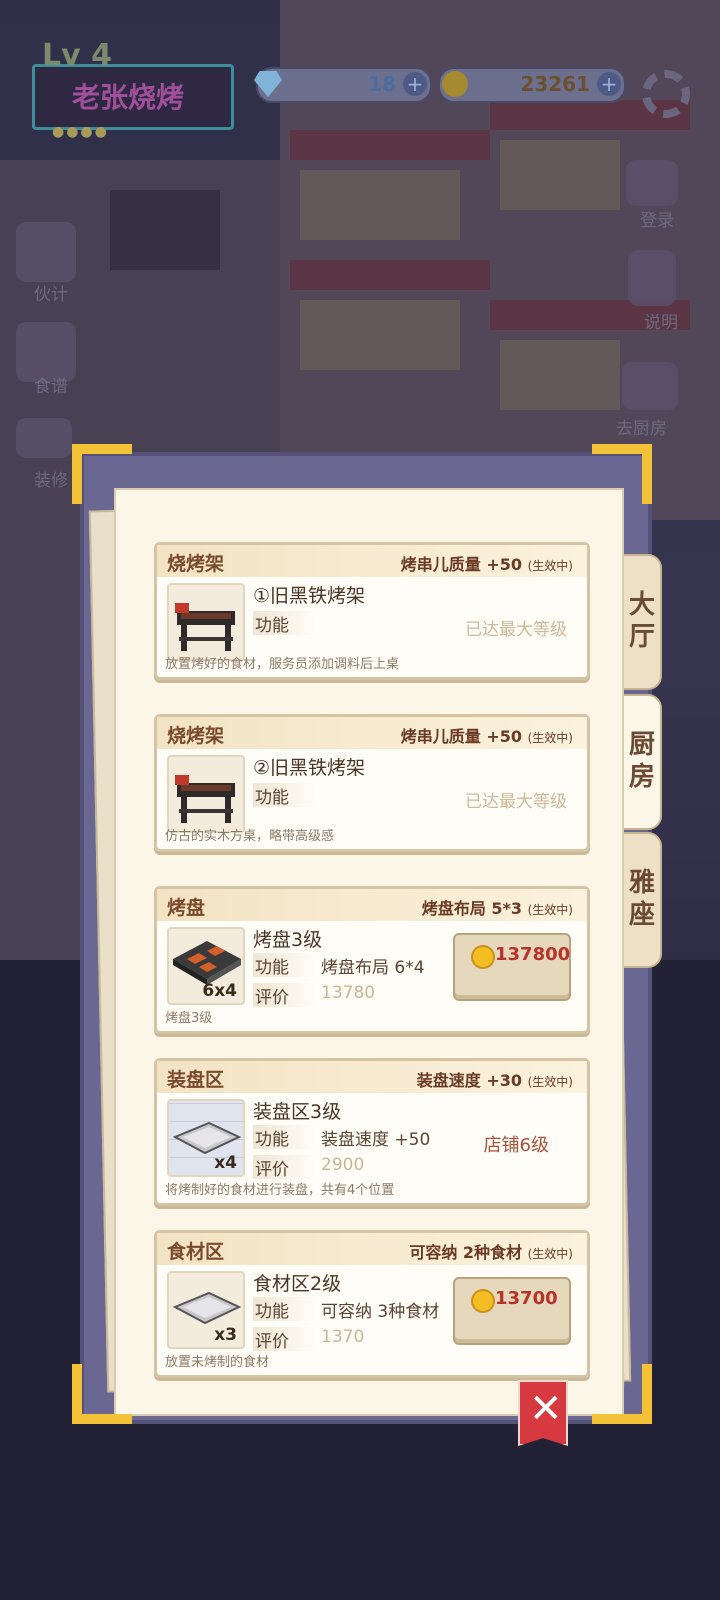  I want to click on calendar-icon, so click(652, 183).